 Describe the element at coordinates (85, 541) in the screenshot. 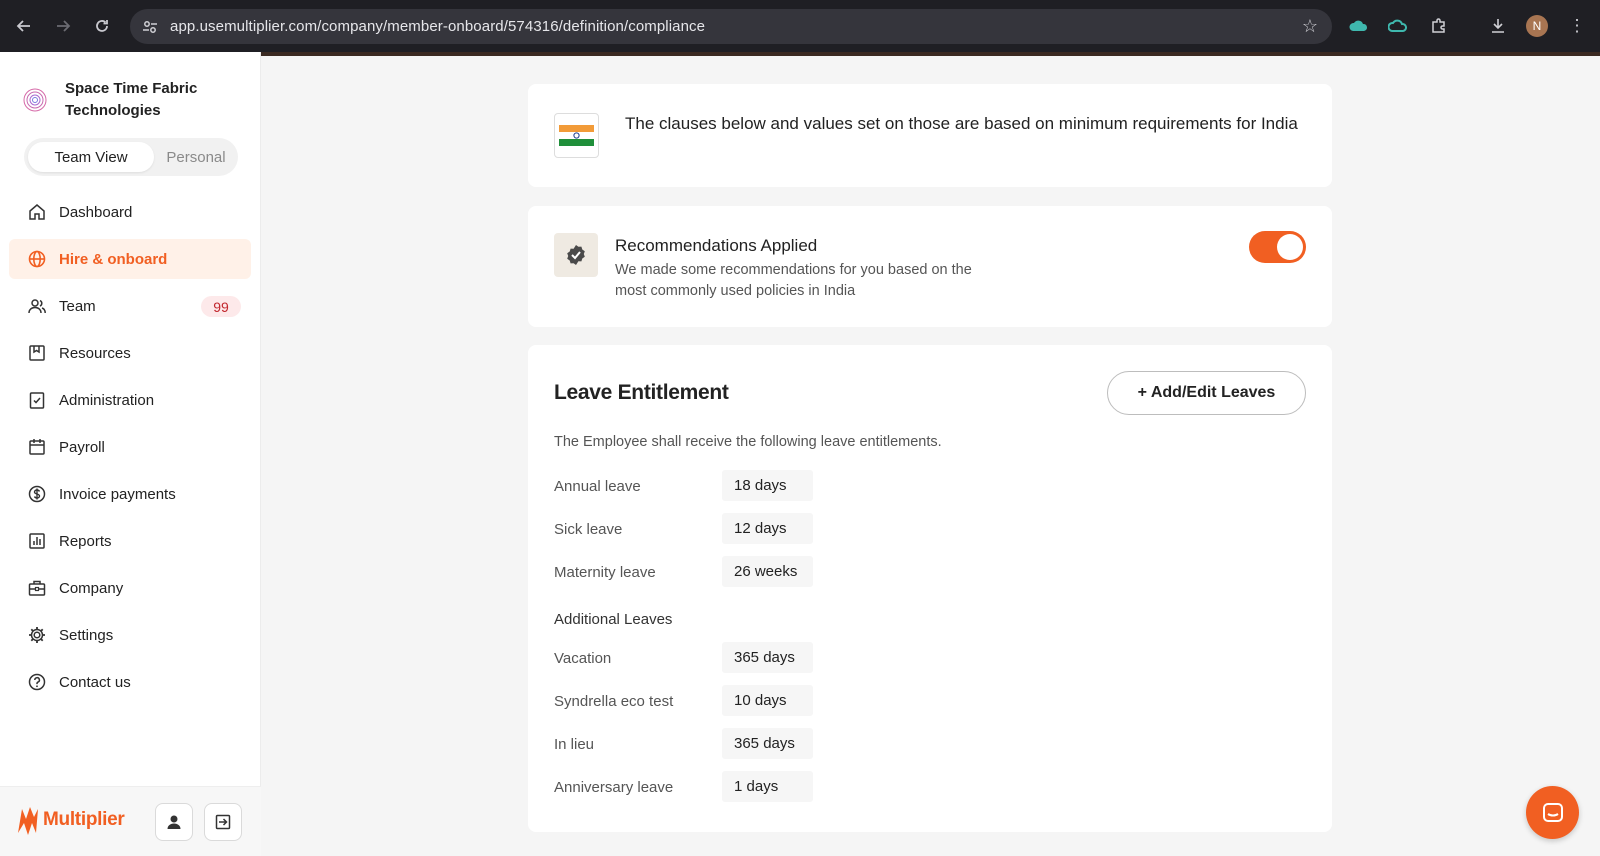

I see `sidebar-item-label: Reports` at that location.